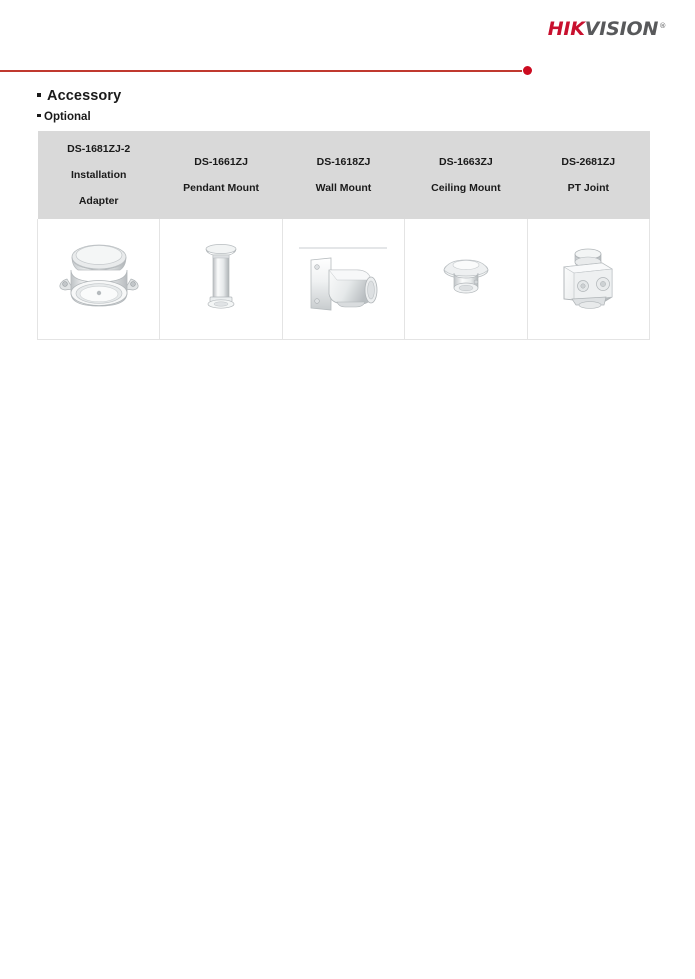  What do you see at coordinates (221, 276) in the screenshot?
I see `pendant-mount-icon` at bounding box center [221, 276].